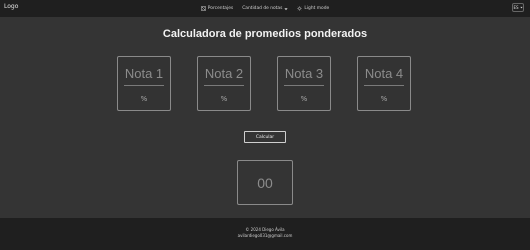 The height and width of the screenshot is (250, 530). I want to click on result-display: 00, so click(265, 182).